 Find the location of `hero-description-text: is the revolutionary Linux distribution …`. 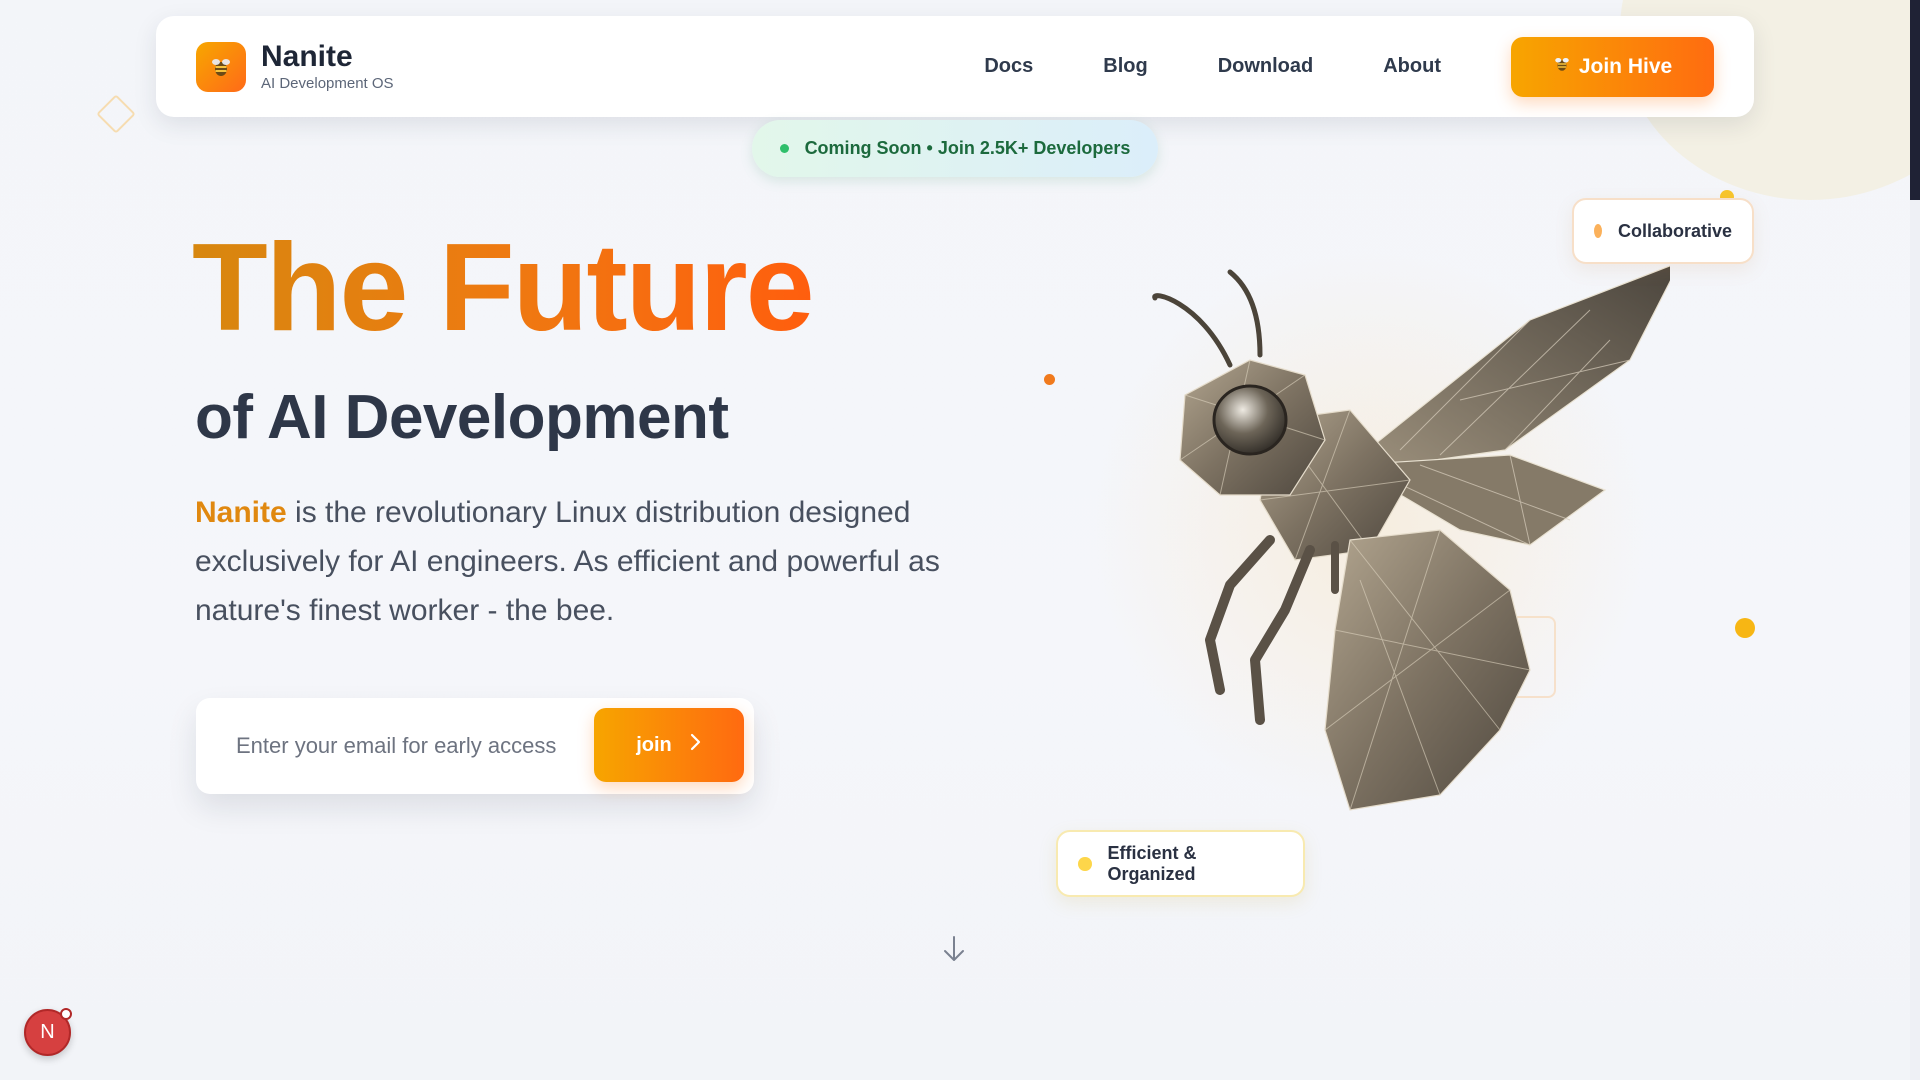

hero-description-text: is the revolutionary Linux distribution … is located at coordinates (567, 561).